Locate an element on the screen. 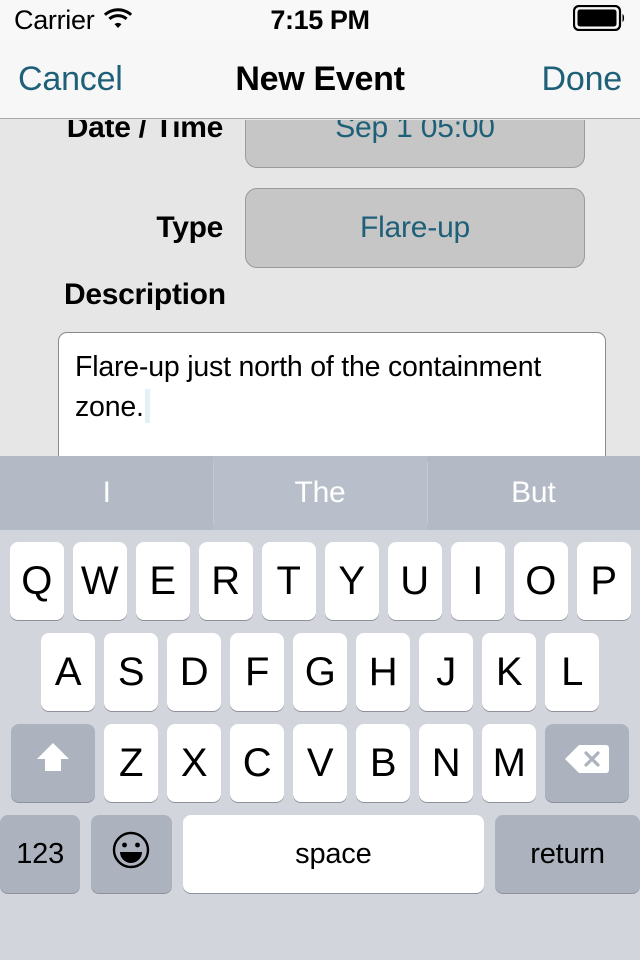 This screenshot has height=960, width=640. autocorrect-suggestion-bar: I The But is located at coordinates (320, 493).